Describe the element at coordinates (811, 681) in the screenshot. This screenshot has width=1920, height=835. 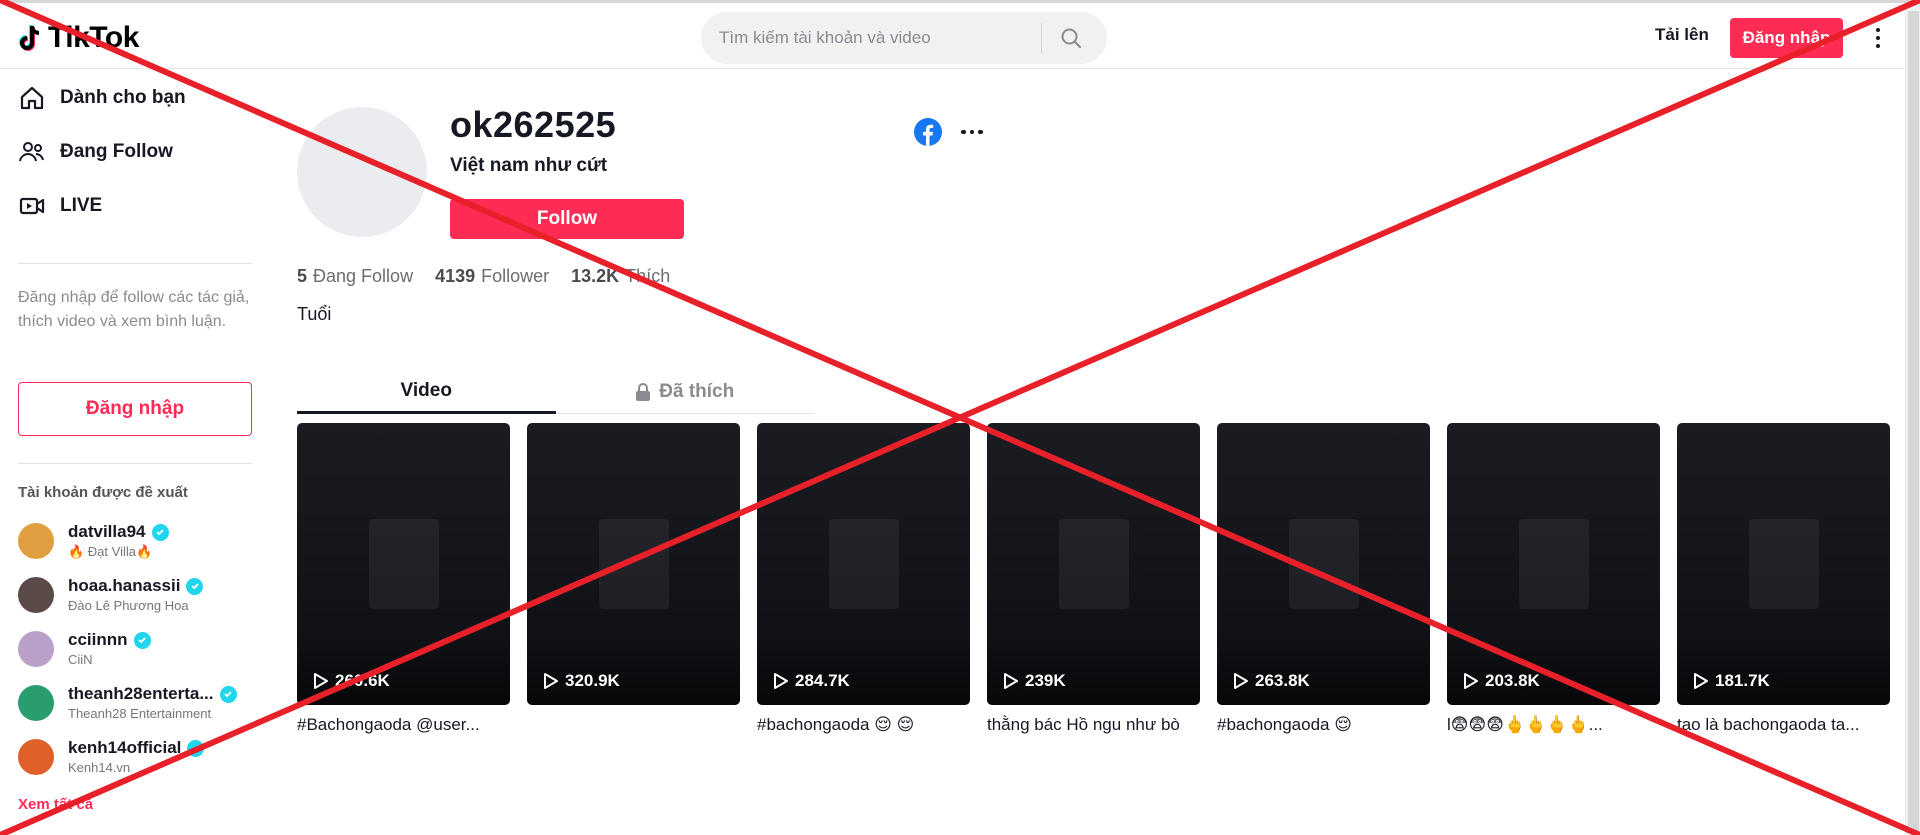
I see `view-count: 284.7K` at that location.